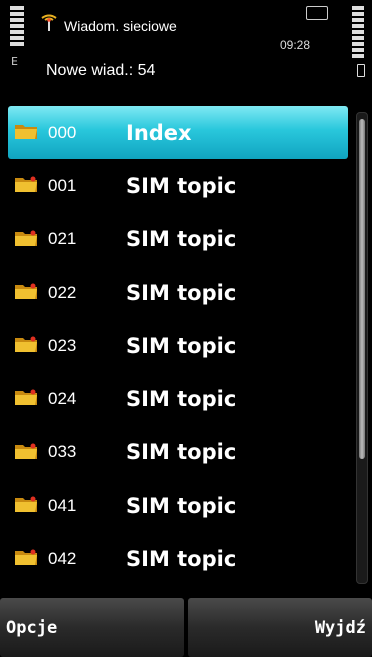 The height and width of the screenshot is (657, 372). I want to click on list-item: 041 SIM topic, so click(178, 505).